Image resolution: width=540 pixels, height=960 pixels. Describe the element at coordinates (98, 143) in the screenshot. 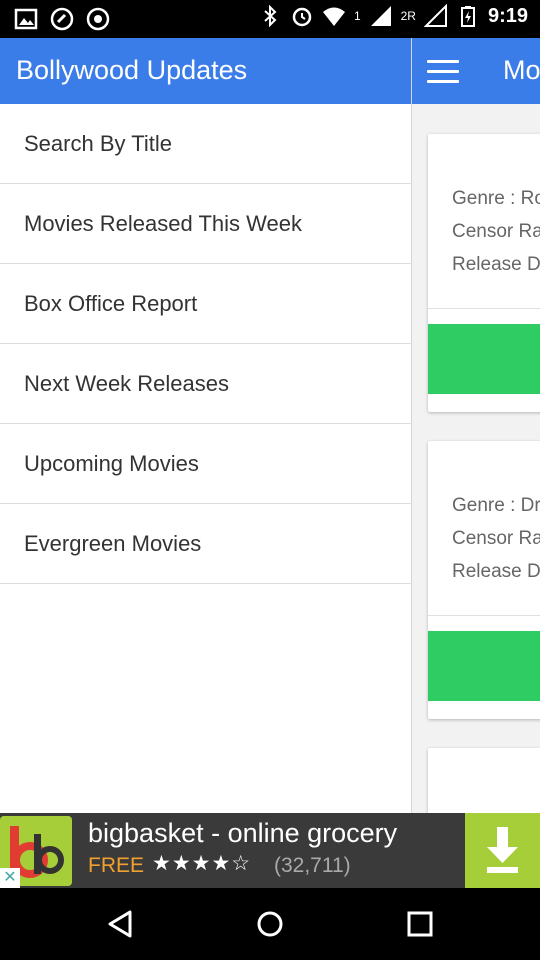

I see `menu-item-label: Search By Title` at that location.